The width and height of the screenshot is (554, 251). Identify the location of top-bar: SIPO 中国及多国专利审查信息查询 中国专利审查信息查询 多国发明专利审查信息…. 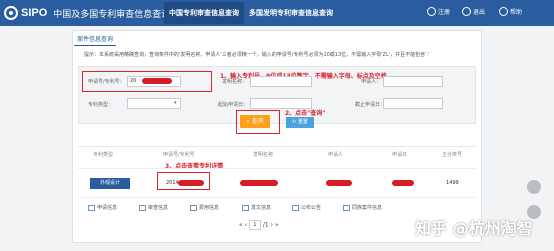
(277, 13).